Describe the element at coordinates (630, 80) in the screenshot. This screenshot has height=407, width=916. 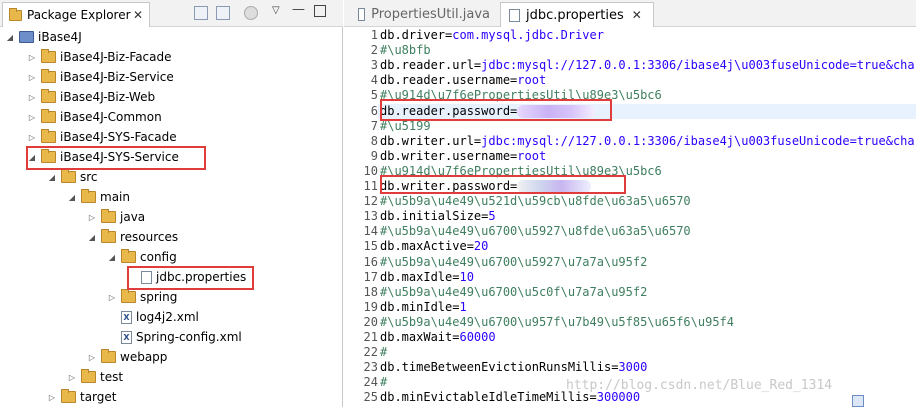
I see `code-line: 4 db.reader.username=root` at that location.